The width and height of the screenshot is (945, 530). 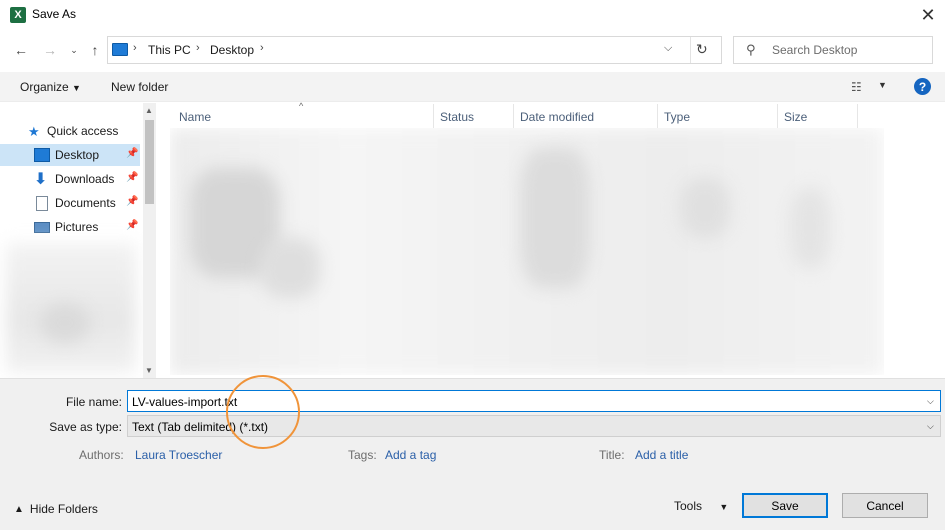 What do you see at coordinates (661, 455) in the screenshot?
I see `title-value: Add a title` at bounding box center [661, 455].